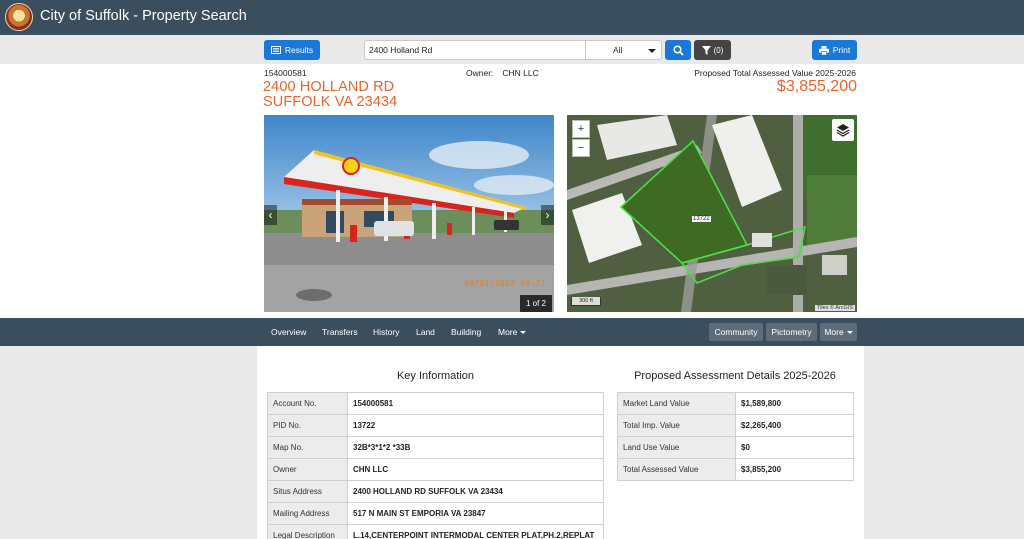 The height and width of the screenshot is (539, 1024). I want to click on search-icon, so click(678, 50).